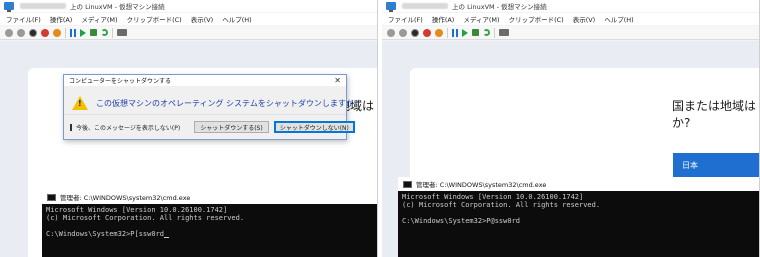 The height and width of the screenshot is (257, 760). I want to click on dialog-body: ! この仮想マシンのオペレーティング システムをシャットダウンしますか?, so click(211, 100).